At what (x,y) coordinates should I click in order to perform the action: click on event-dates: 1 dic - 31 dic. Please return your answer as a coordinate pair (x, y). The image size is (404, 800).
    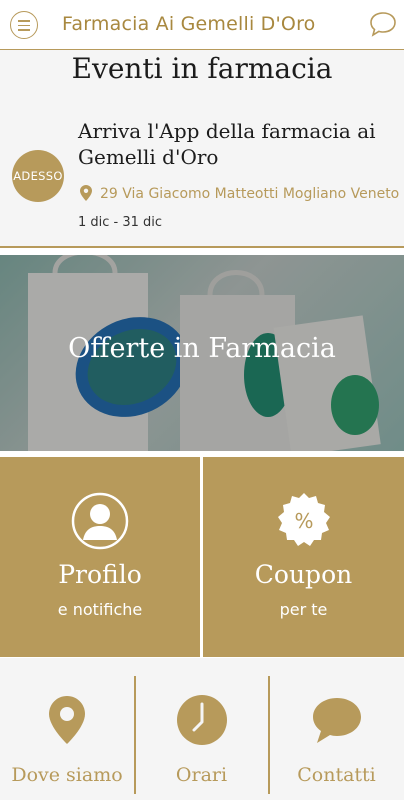
    Looking at the image, I should click on (120, 222).